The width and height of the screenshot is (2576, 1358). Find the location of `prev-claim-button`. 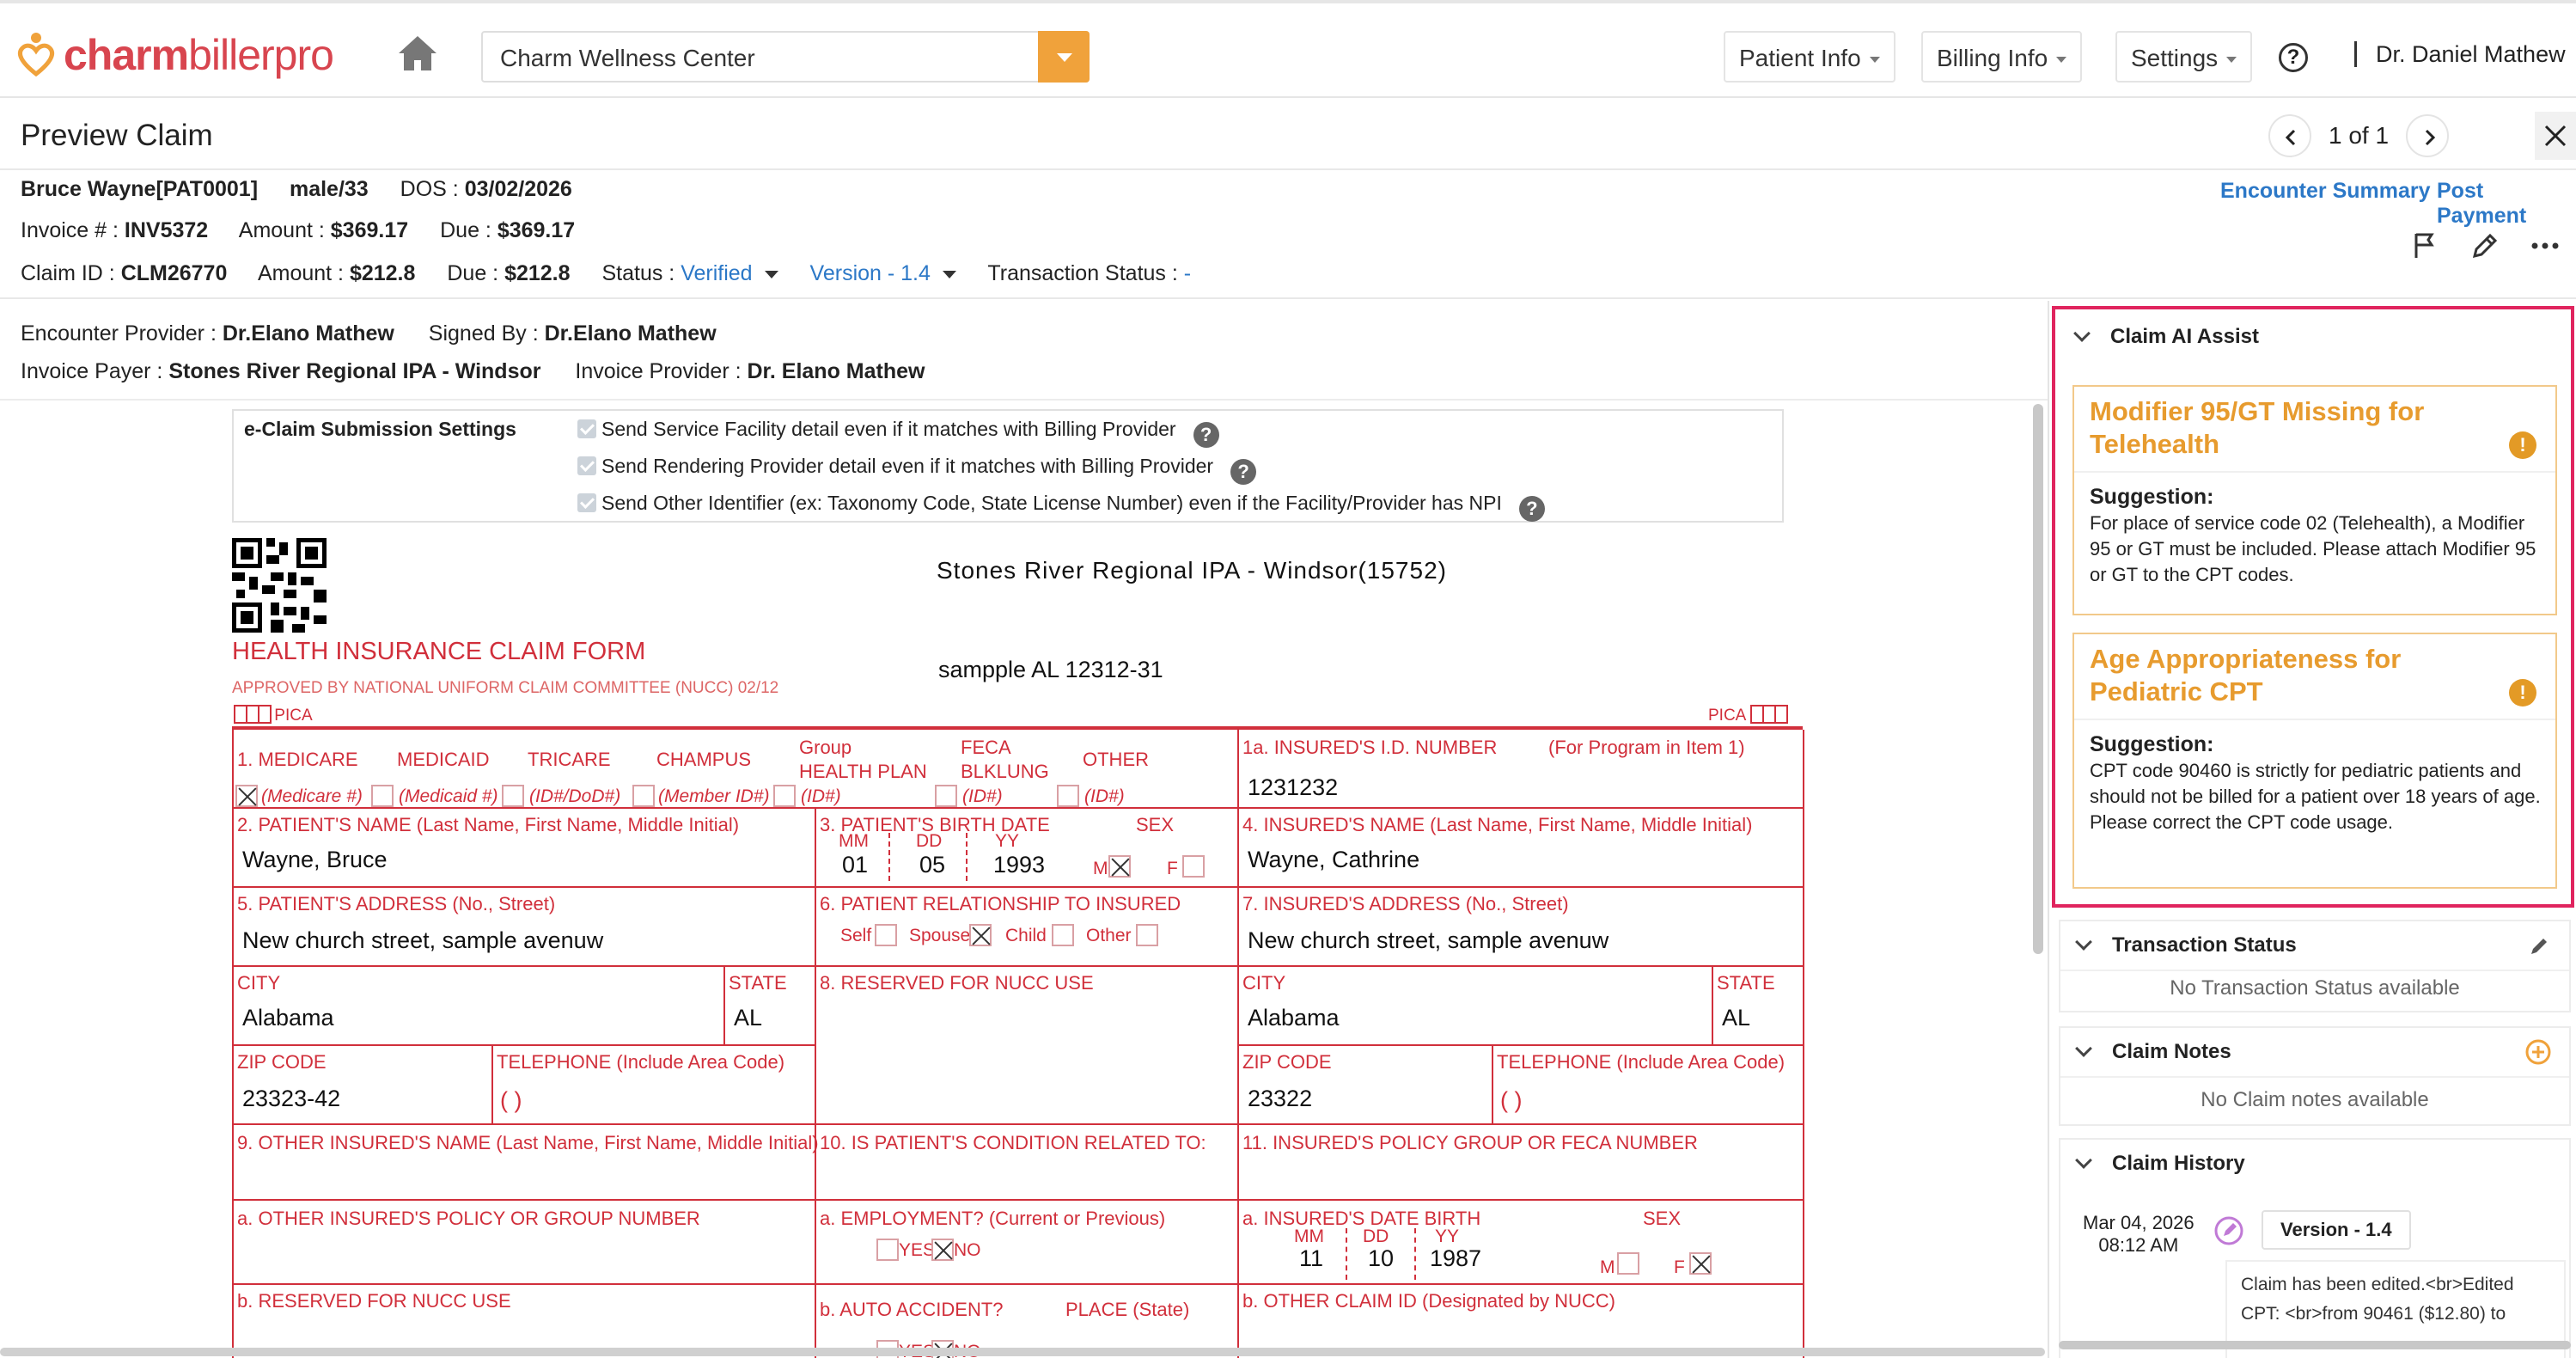

prev-claim-button is located at coordinates (2289, 136).